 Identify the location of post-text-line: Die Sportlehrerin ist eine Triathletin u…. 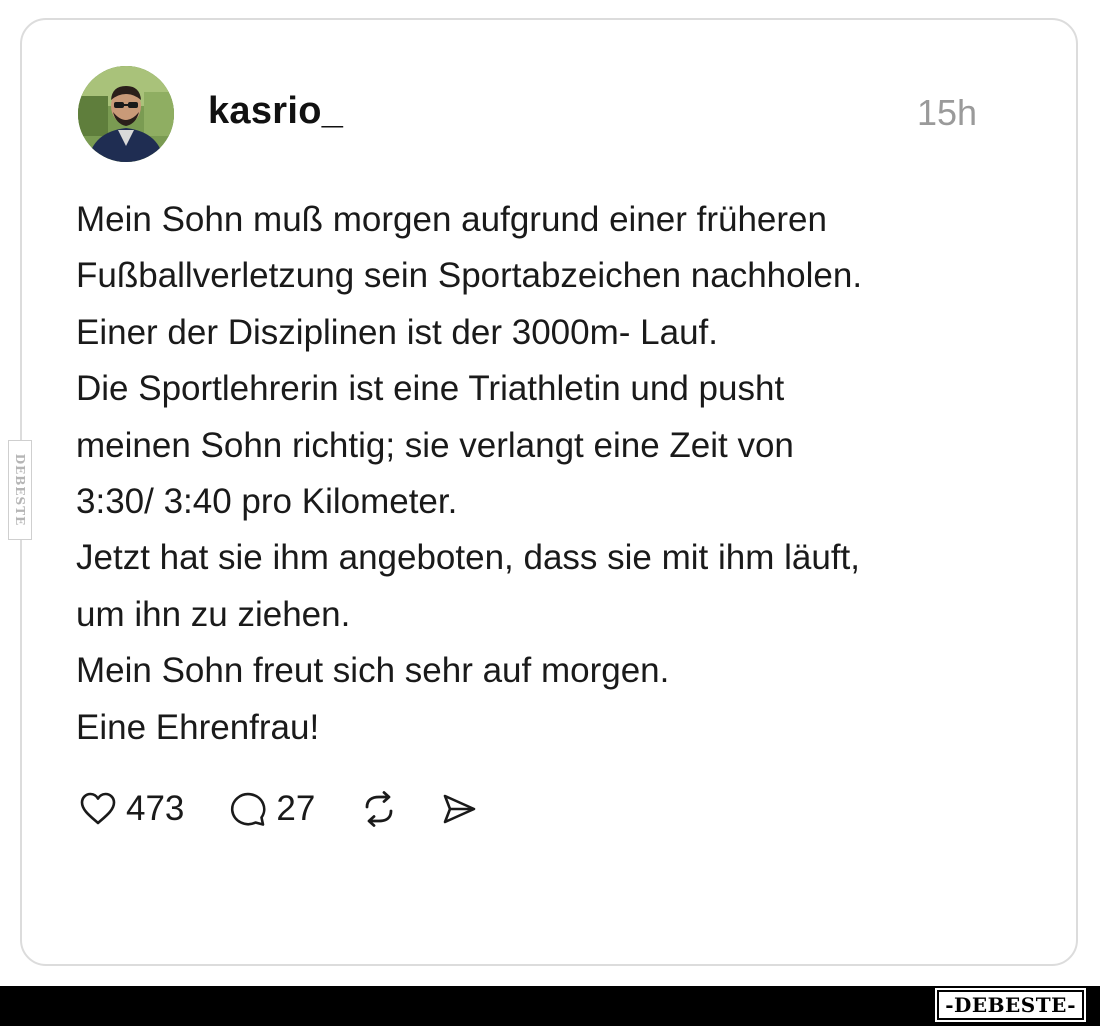
(430, 389).